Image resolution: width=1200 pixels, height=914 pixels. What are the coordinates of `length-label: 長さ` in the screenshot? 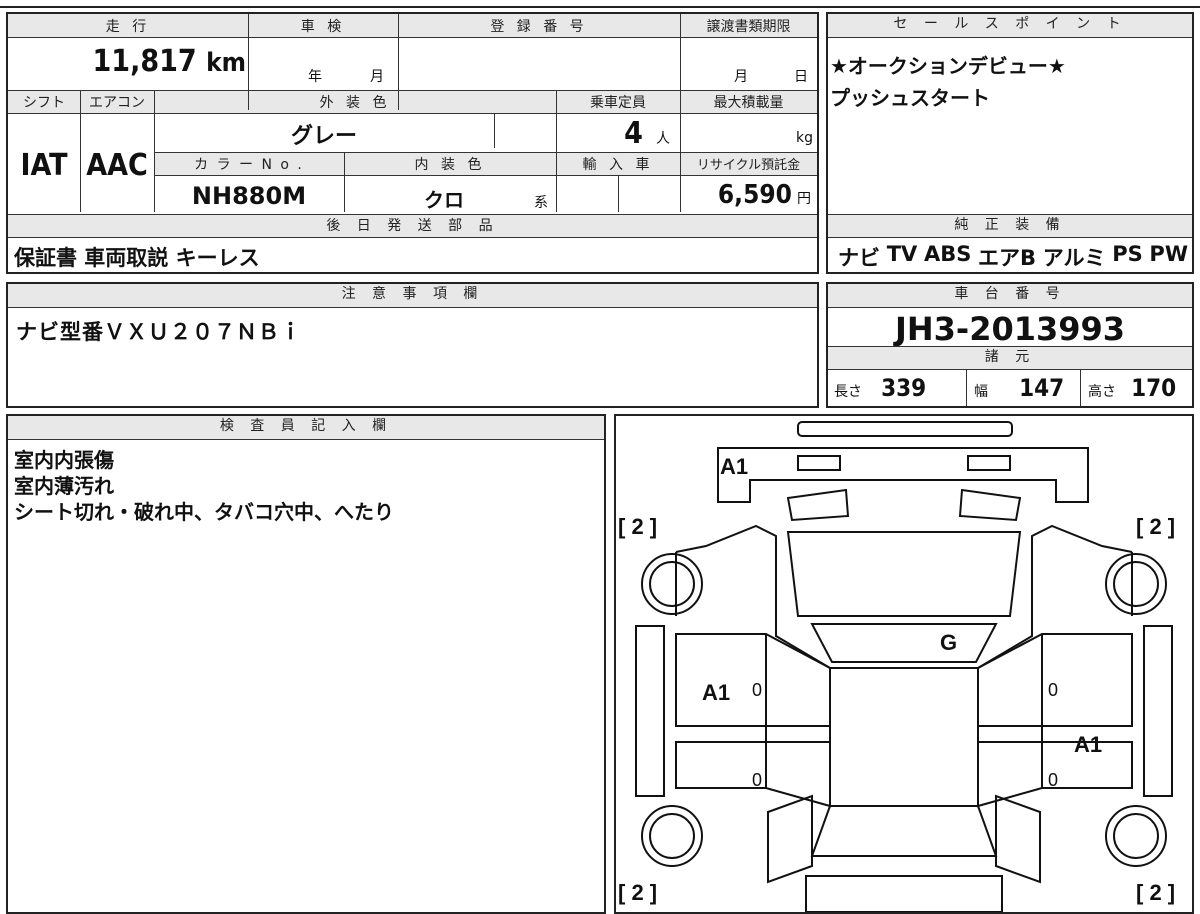 It's located at (848, 392).